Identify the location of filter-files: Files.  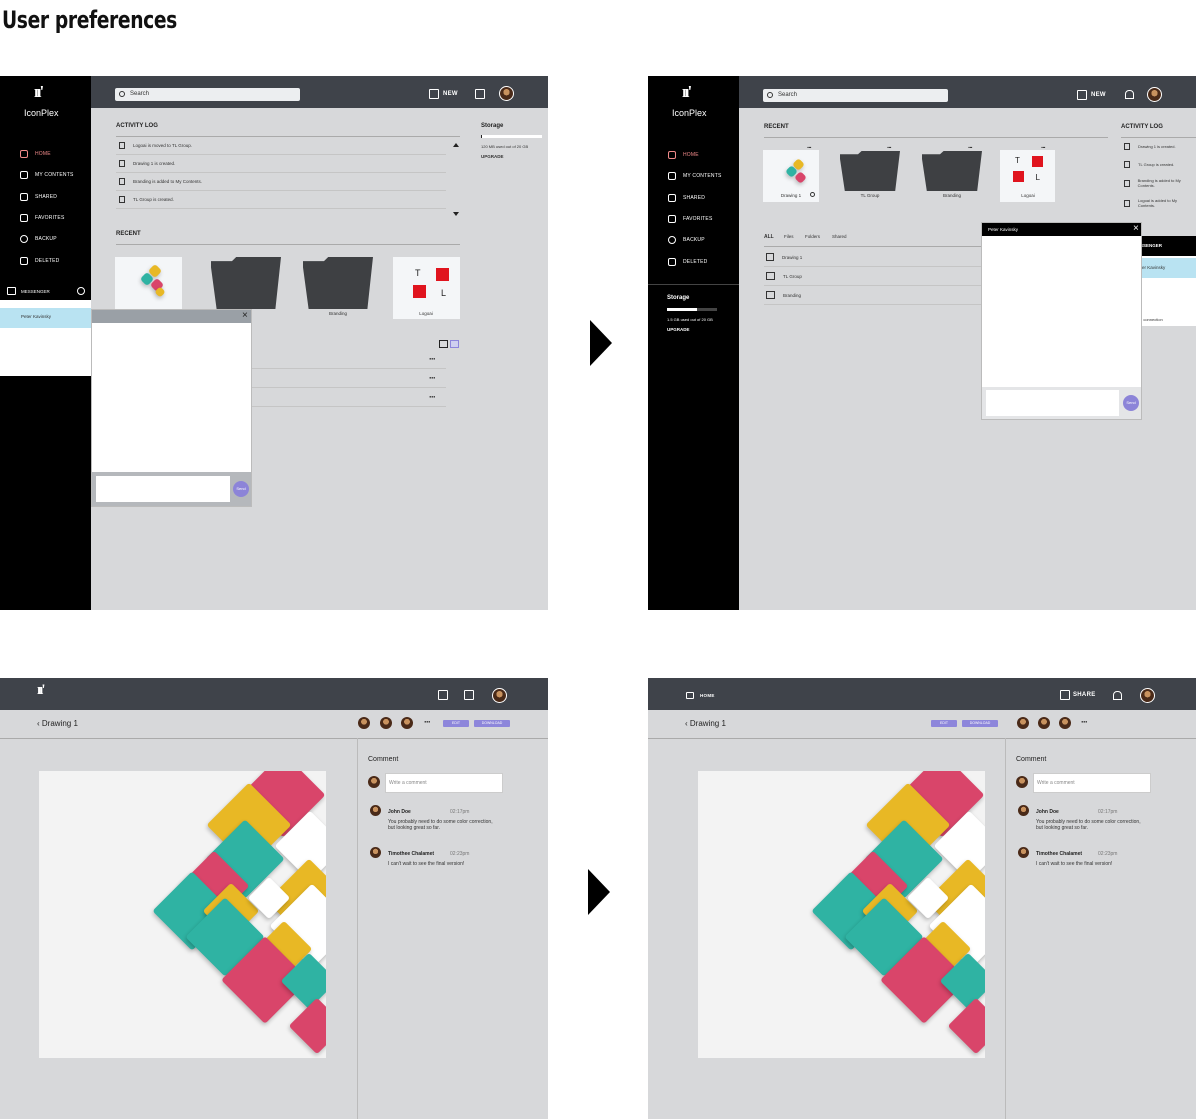
(789, 236).